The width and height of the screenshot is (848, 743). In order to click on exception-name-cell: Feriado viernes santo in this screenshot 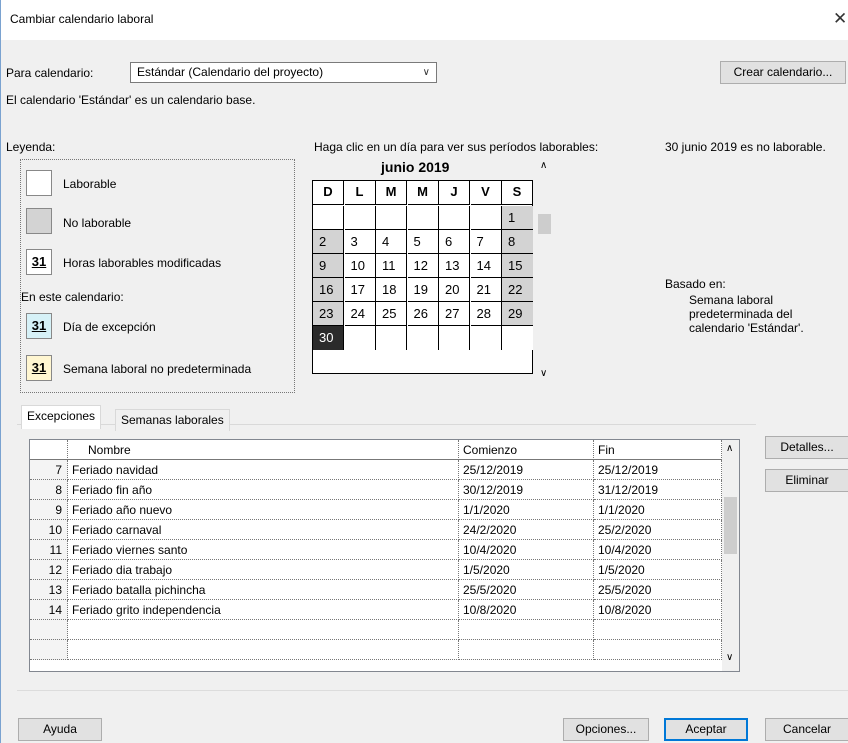, I will do `click(263, 550)`.